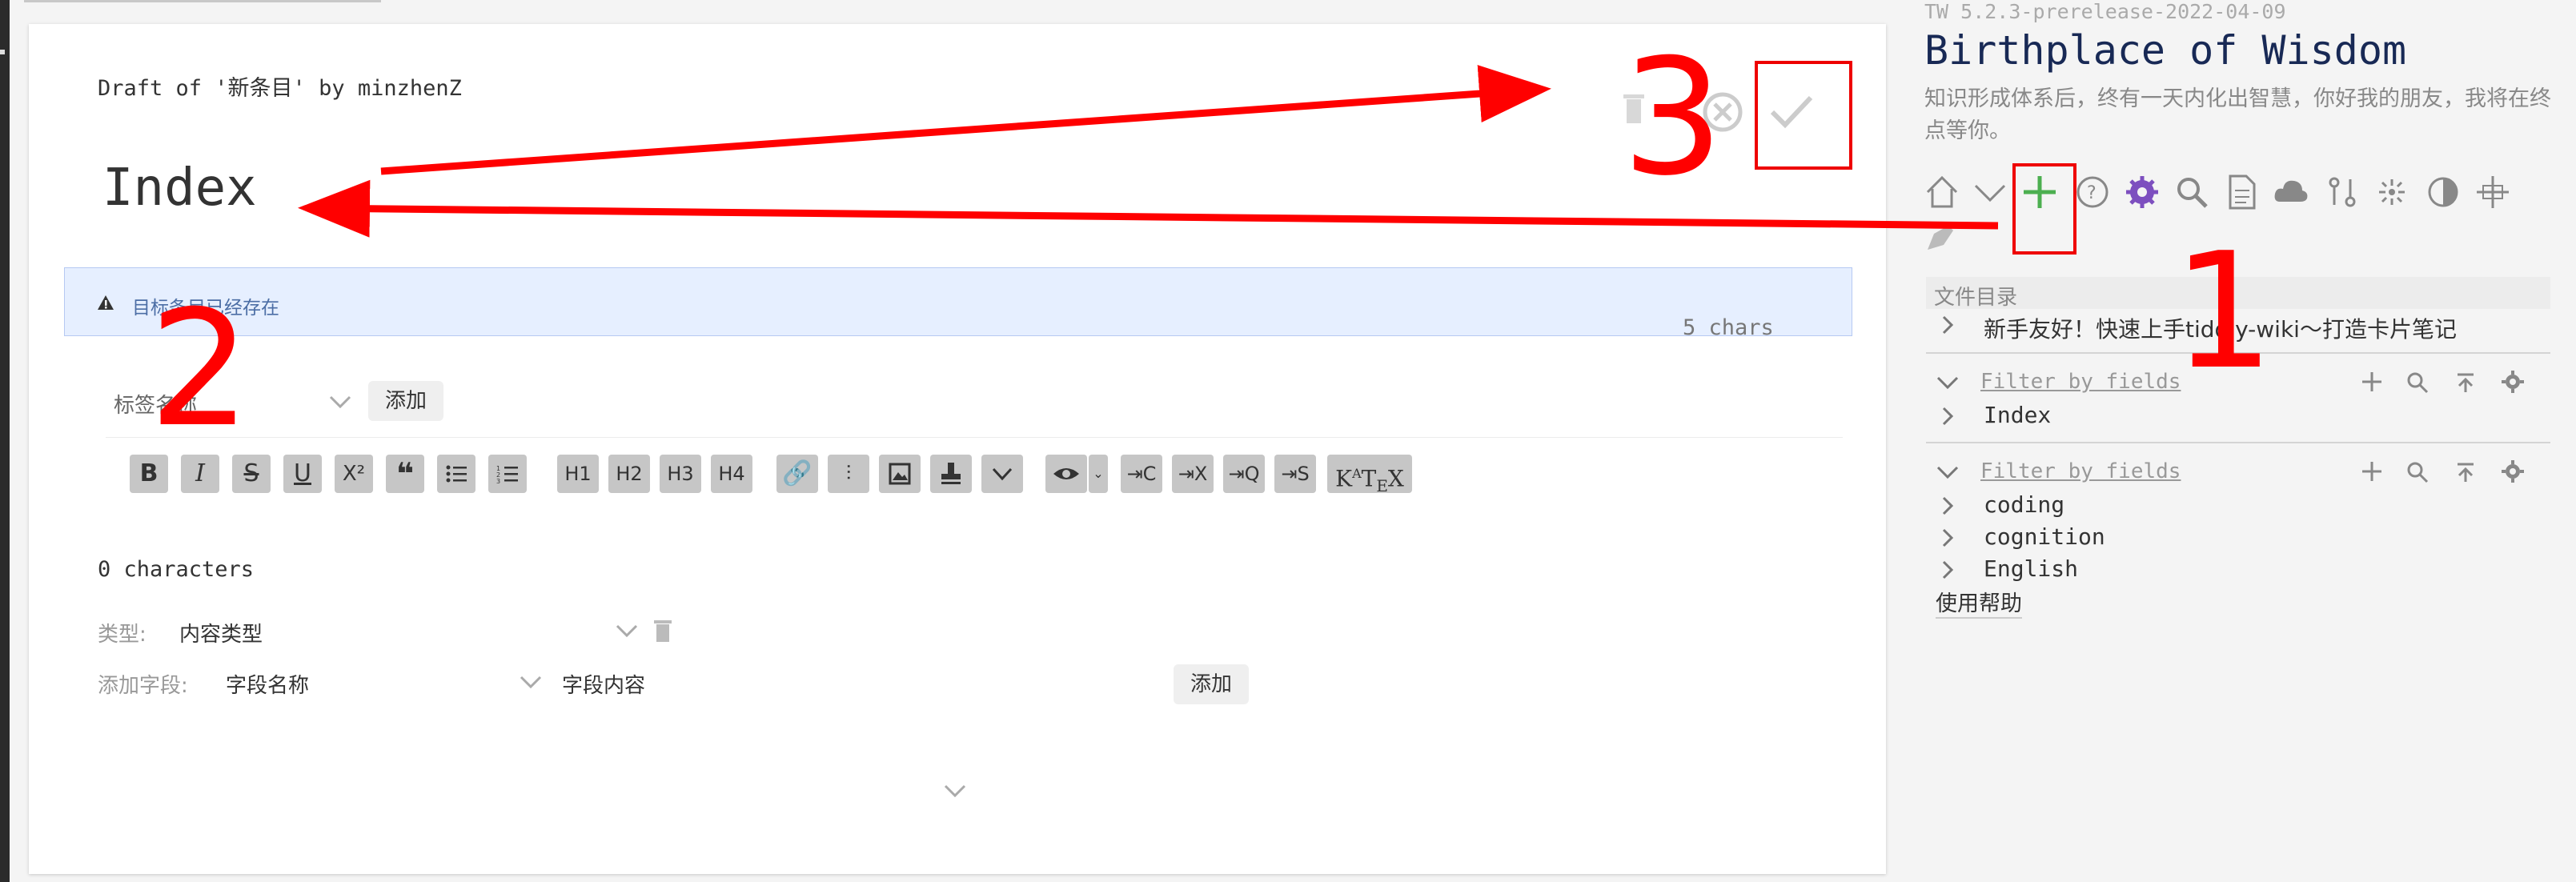 This screenshot has width=2576, height=882. Describe the element at coordinates (965, 120) in the screenshot. I see `arrow-to-done` at that location.